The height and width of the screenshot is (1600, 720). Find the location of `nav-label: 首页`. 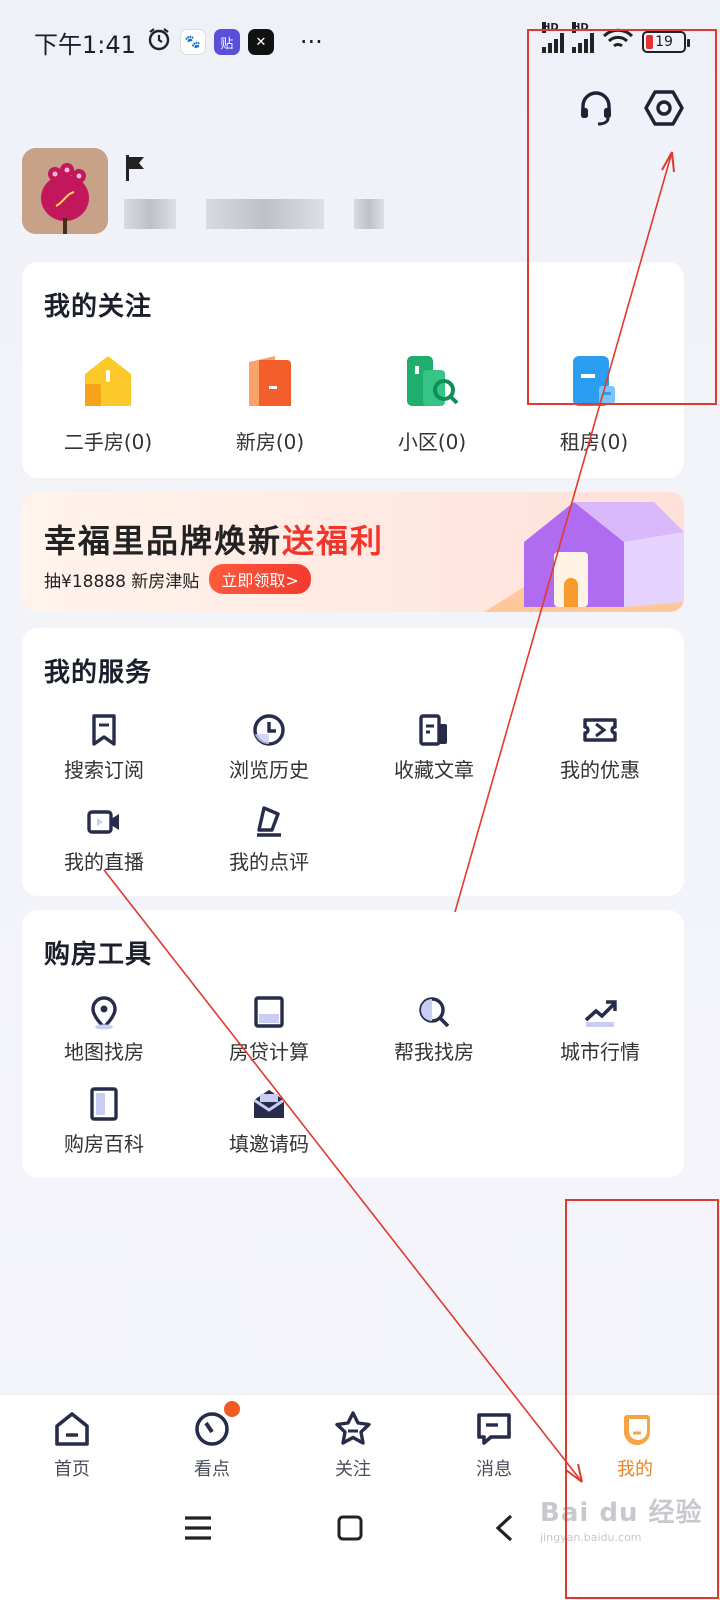

nav-label: 首页 is located at coordinates (72, 1469).